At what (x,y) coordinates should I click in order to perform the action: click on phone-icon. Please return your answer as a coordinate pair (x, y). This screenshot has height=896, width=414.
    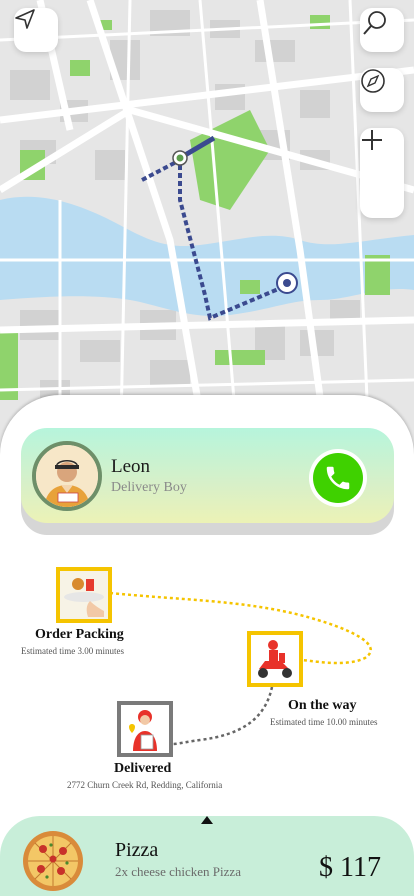
    Looking at the image, I should click on (338, 478).